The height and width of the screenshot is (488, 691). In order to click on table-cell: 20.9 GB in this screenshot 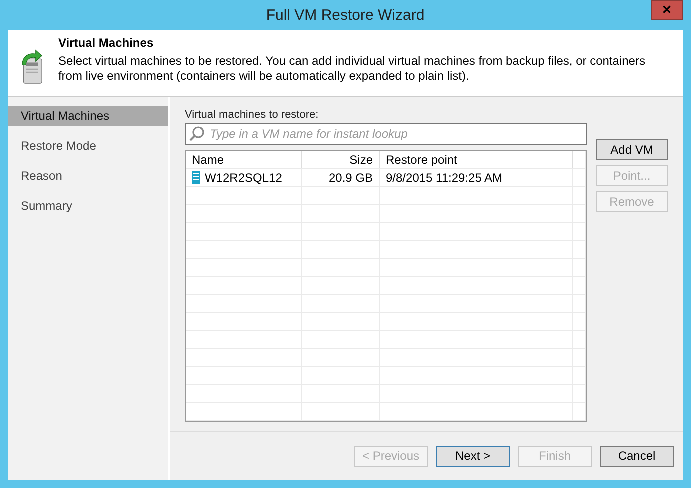, I will do `click(341, 177)`.